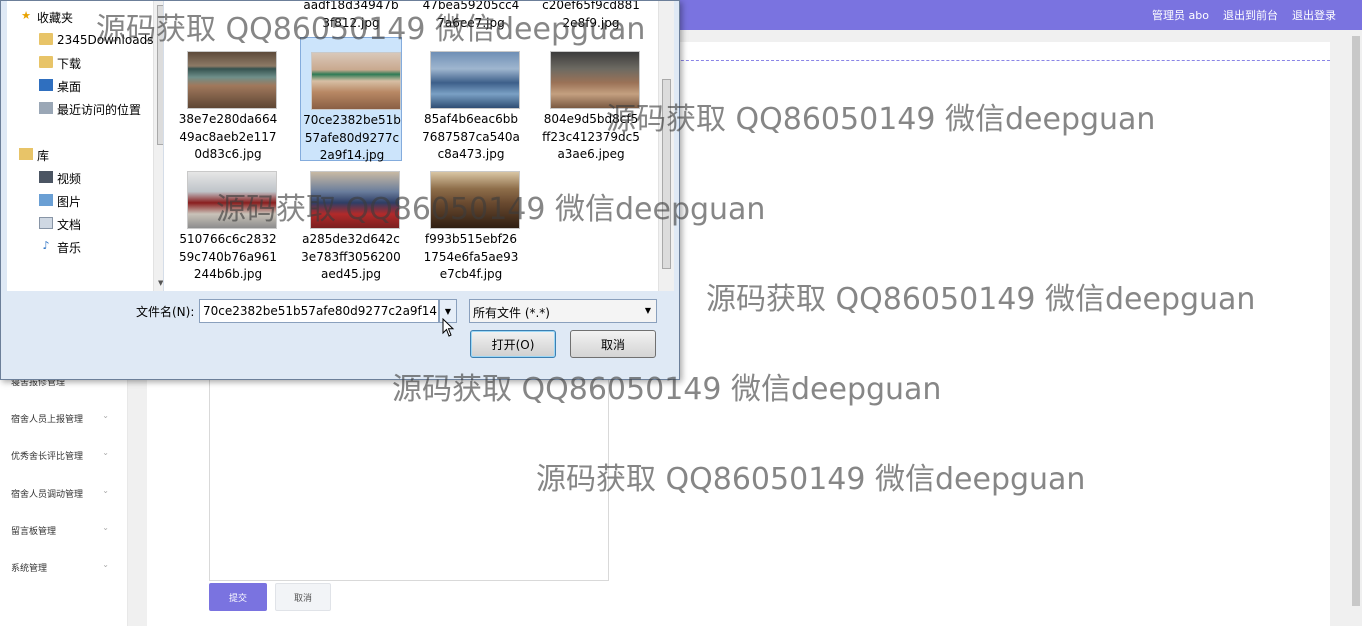  I want to click on nav-favorites: ★ 收藏夹, so click(47, 17).